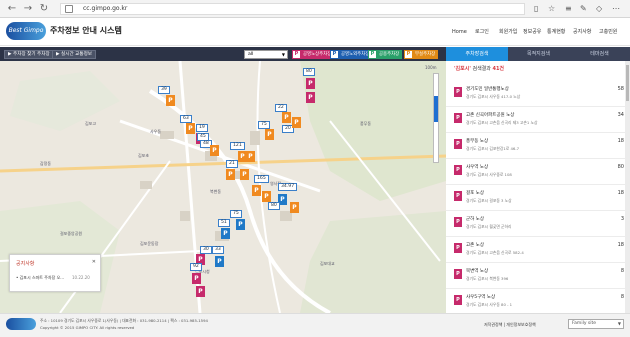 Image resolution: width=630 pixels, height=337 pixels. I want to click on footer-logo, so click(21, 324).